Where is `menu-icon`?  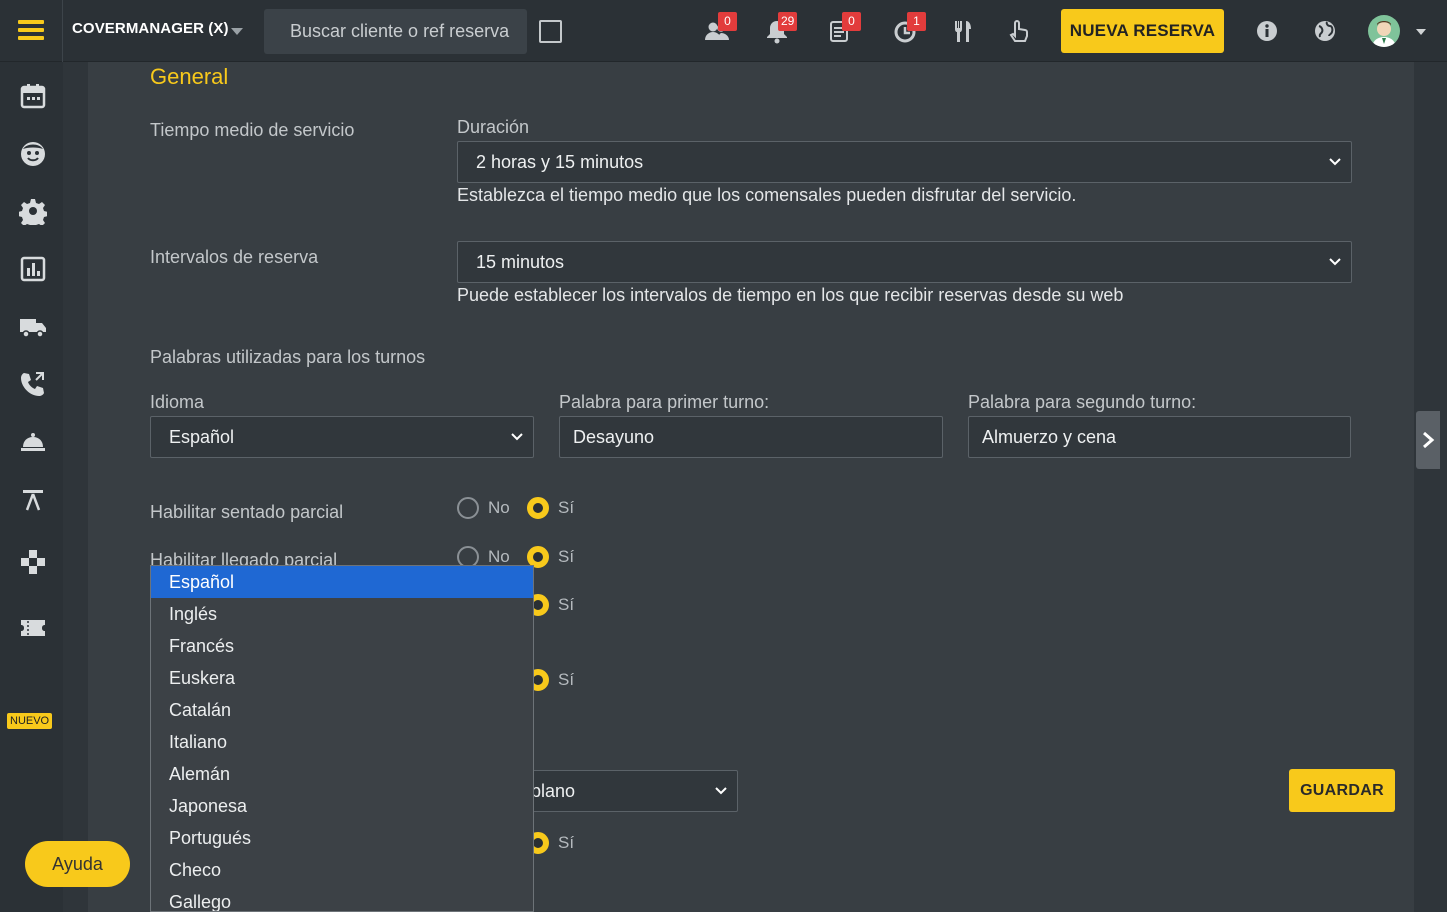 menu-icon is located at coordinates (31, 31).